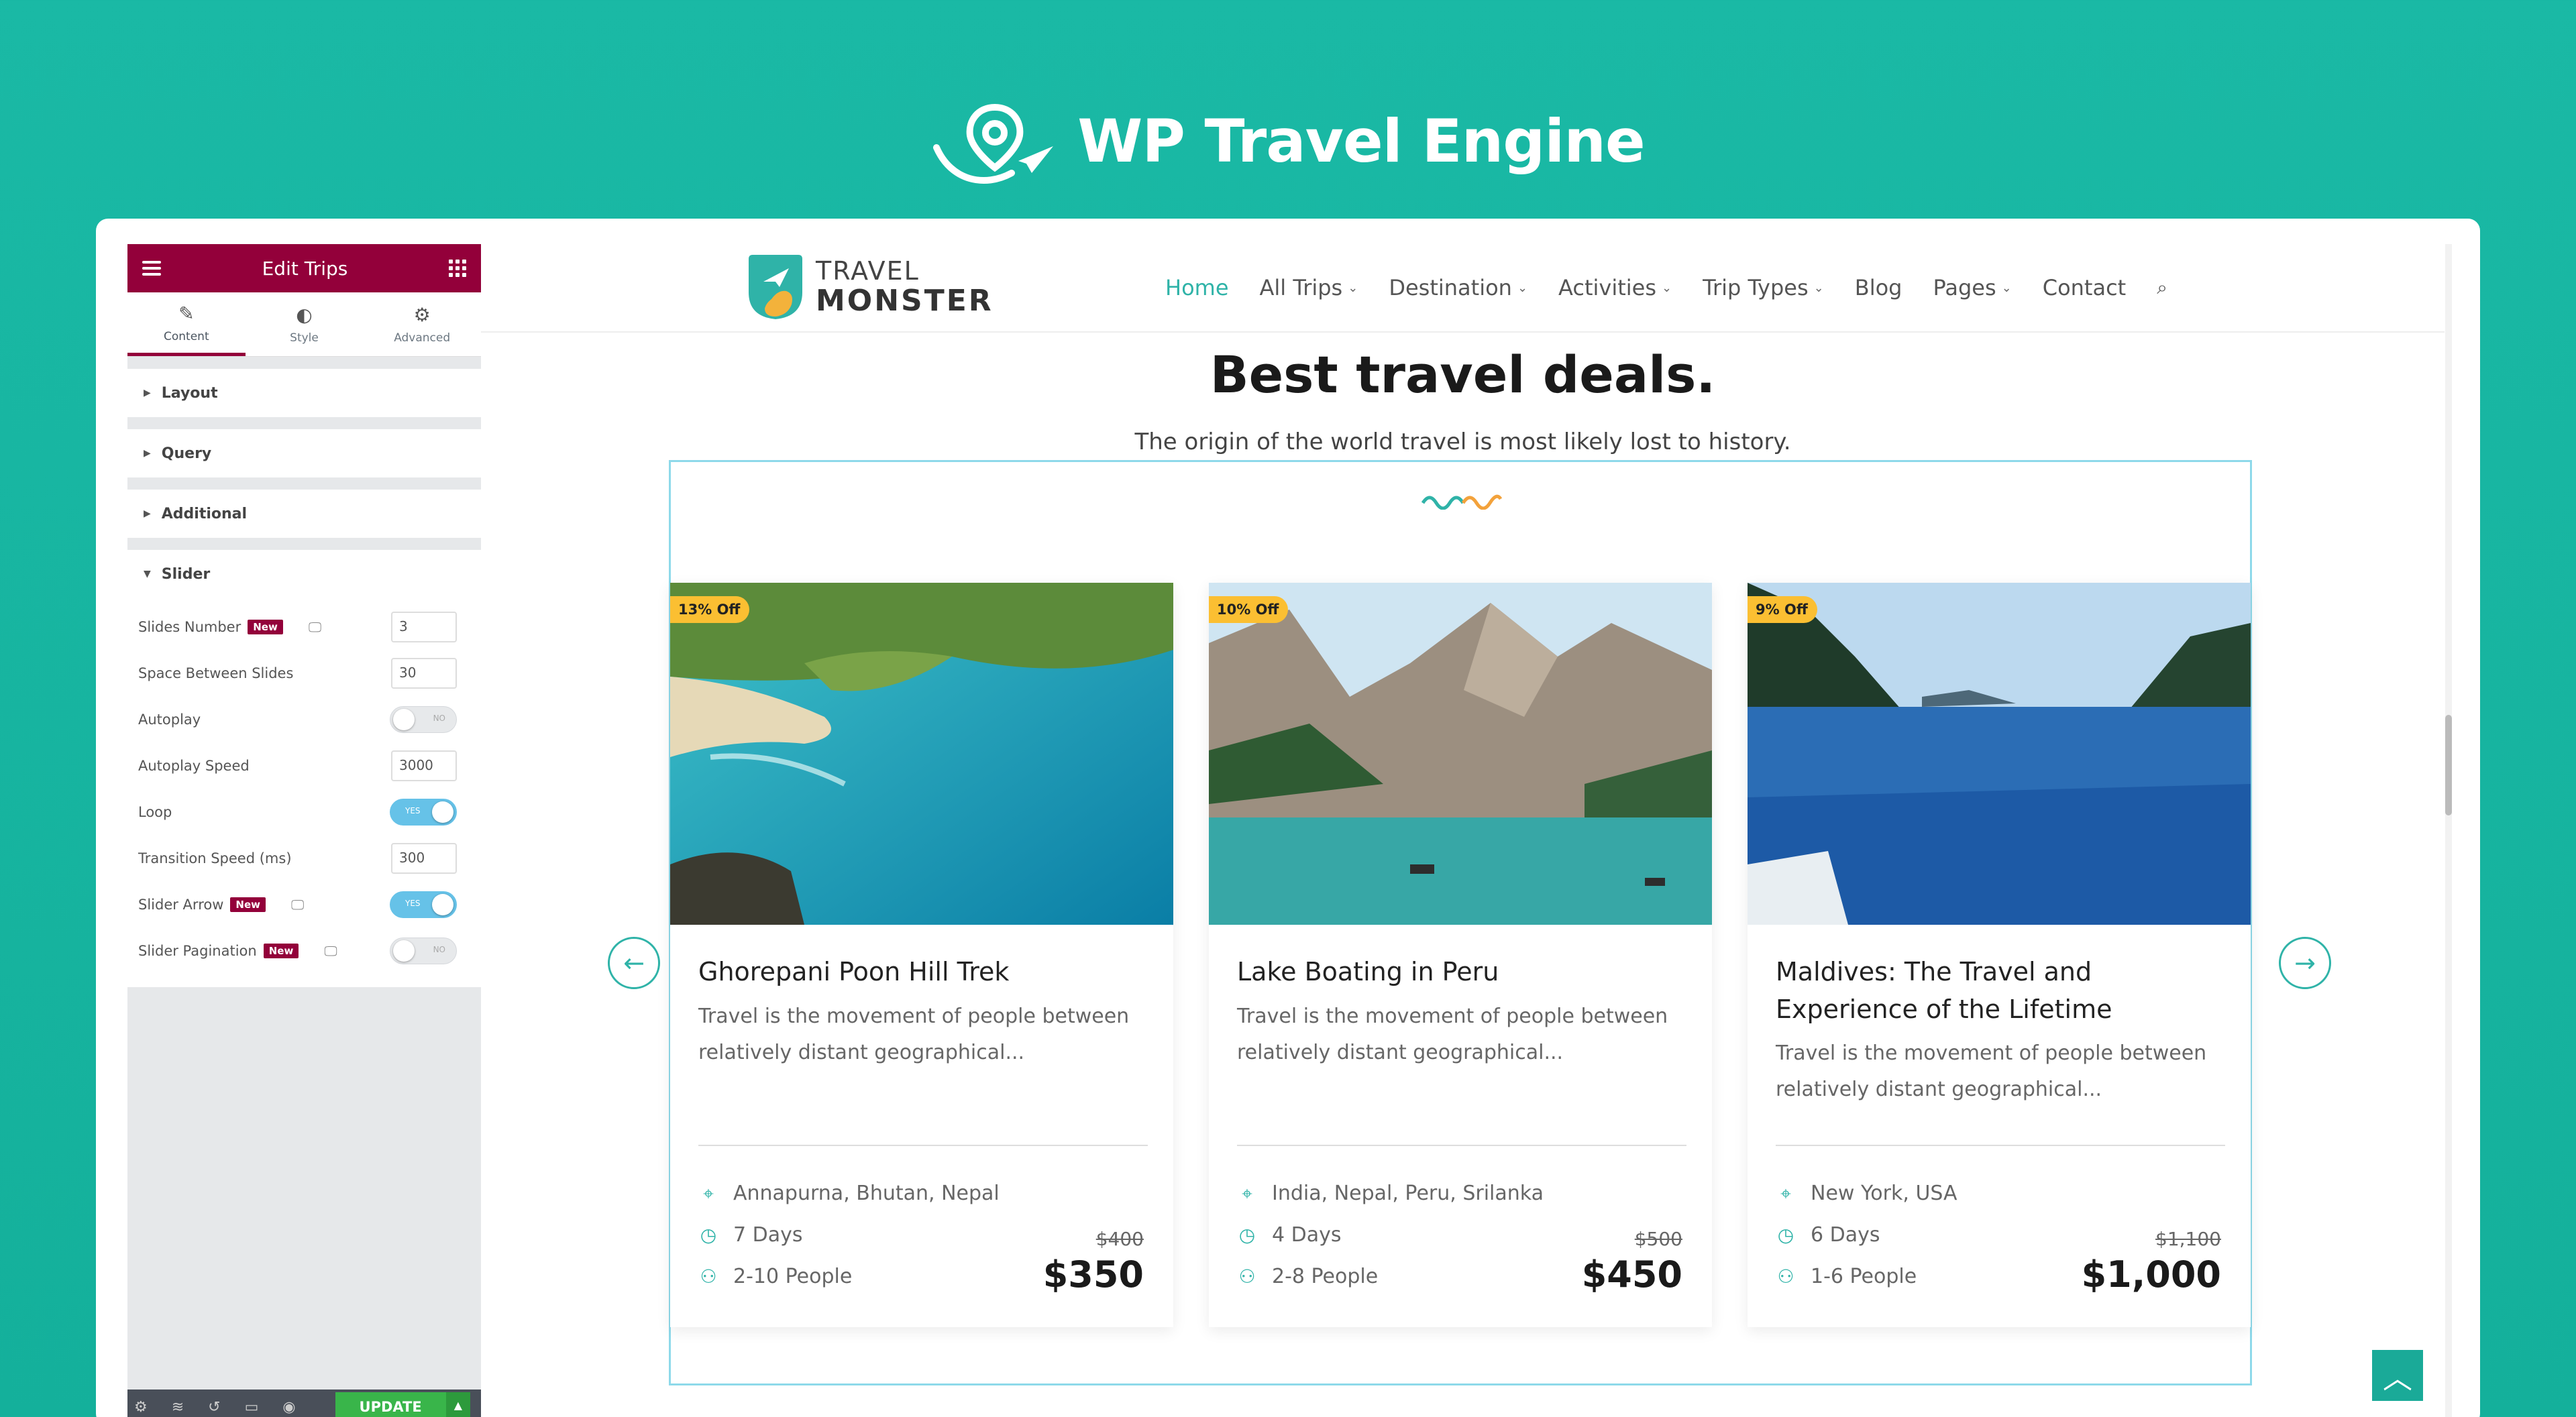  I want to click on nav-activities: Activities ⌄, so click(1615, 287).